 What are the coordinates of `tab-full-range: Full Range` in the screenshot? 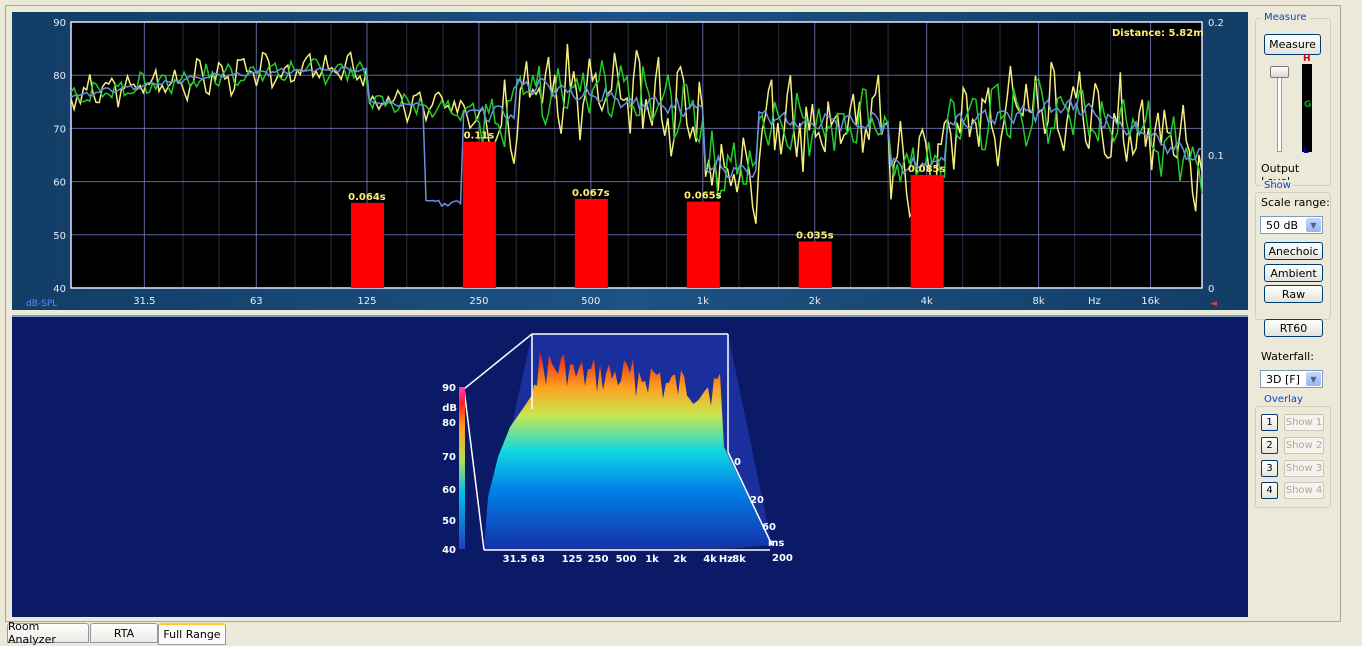 It's located at (192, 634).